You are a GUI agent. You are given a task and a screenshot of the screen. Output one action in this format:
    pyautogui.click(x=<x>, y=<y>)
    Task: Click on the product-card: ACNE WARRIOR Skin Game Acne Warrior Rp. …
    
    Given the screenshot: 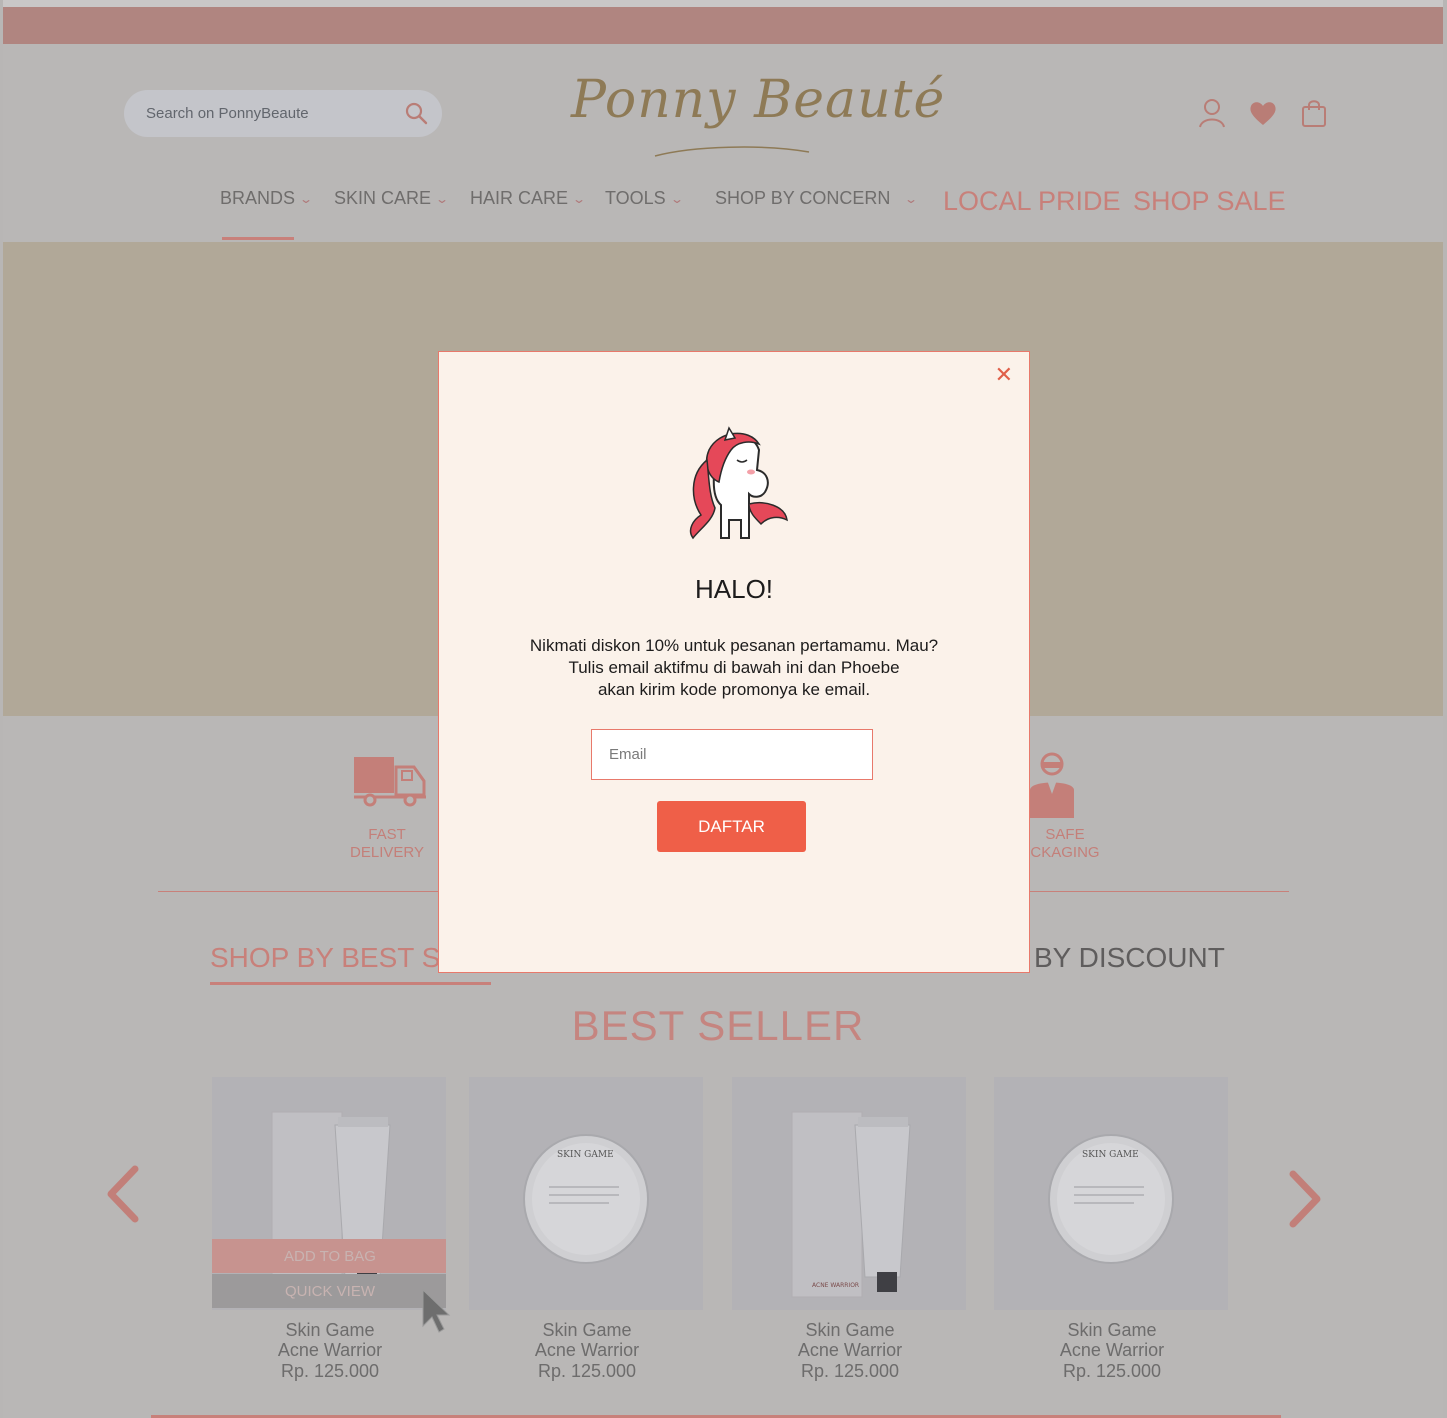 What is the action you would take?
    pyautogui.click(x=850, y=1229)
    